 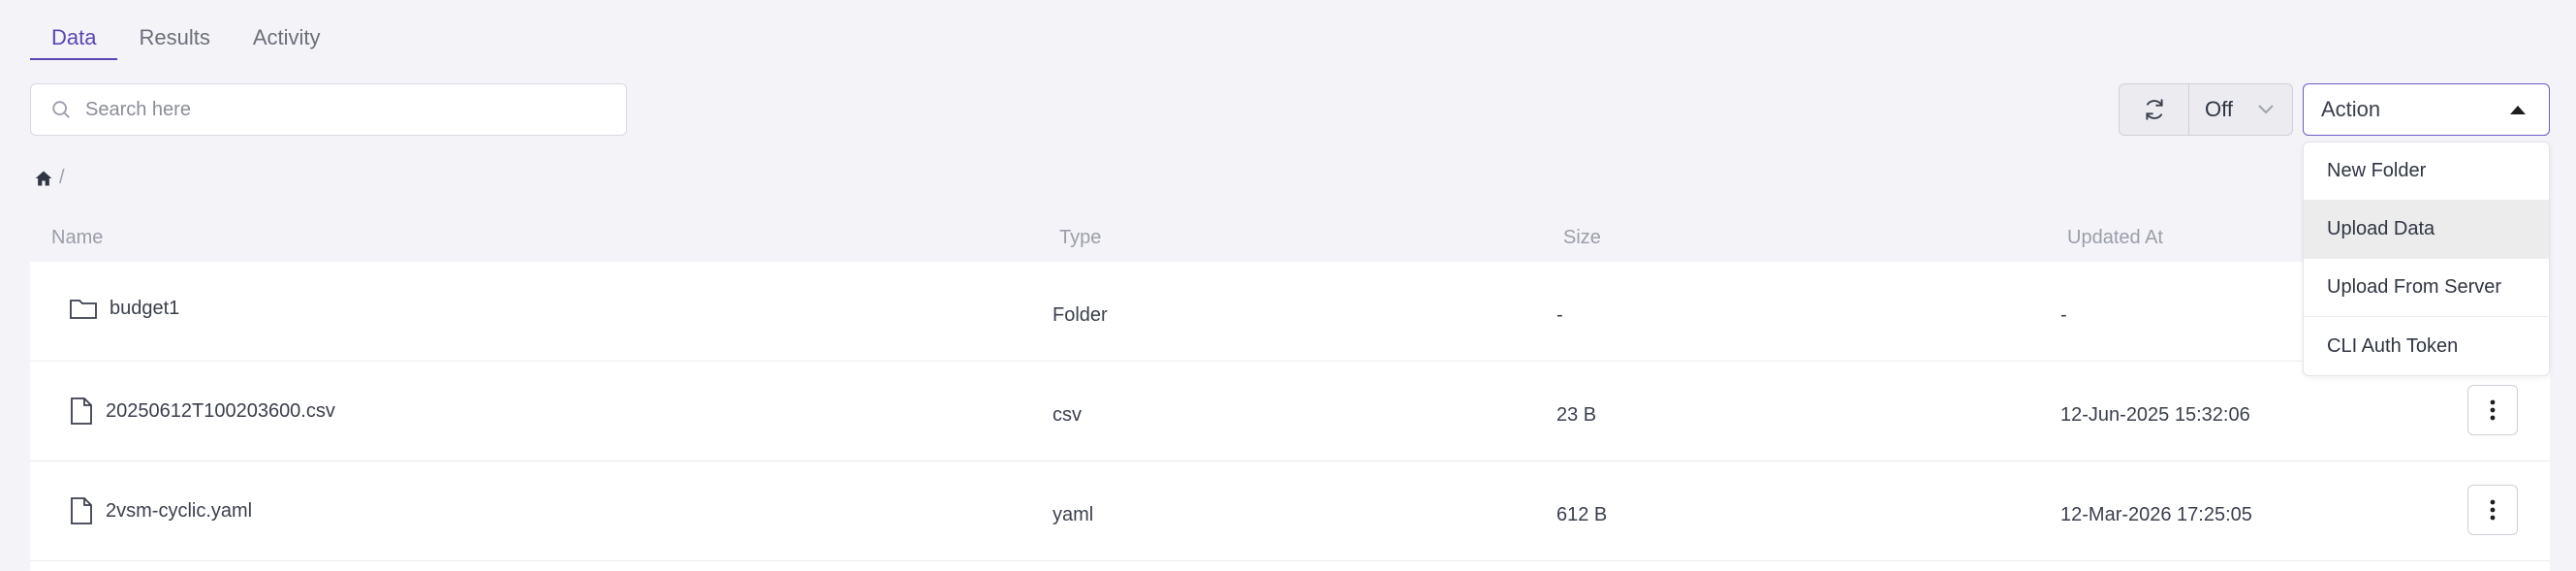 I want to click on table-header: Name Type Size Updated At, so click(x=1290, y=238).